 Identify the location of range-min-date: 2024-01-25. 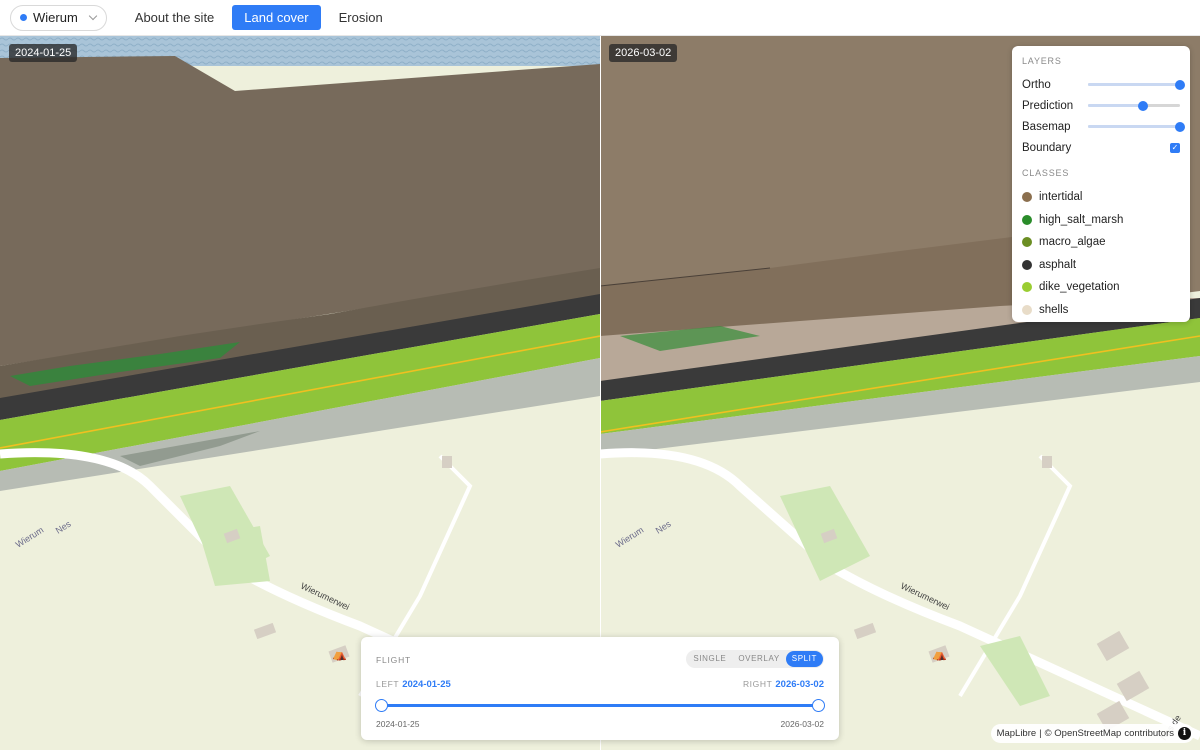
(398, 724).